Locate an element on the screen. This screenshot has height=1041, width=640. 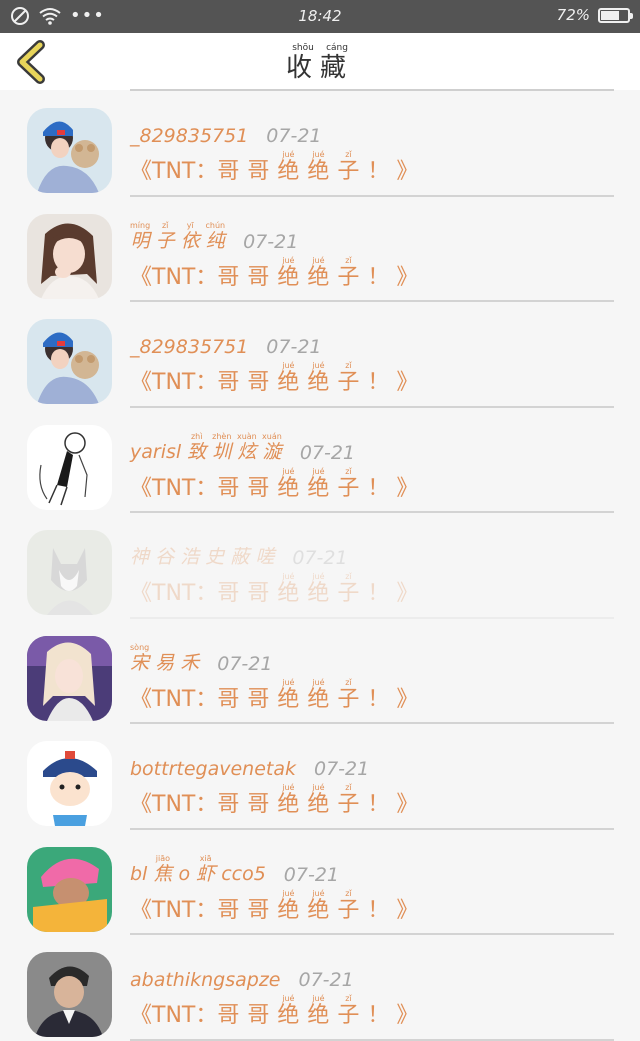
name-pinyin: zǐ is located at coordinates (165, 225).